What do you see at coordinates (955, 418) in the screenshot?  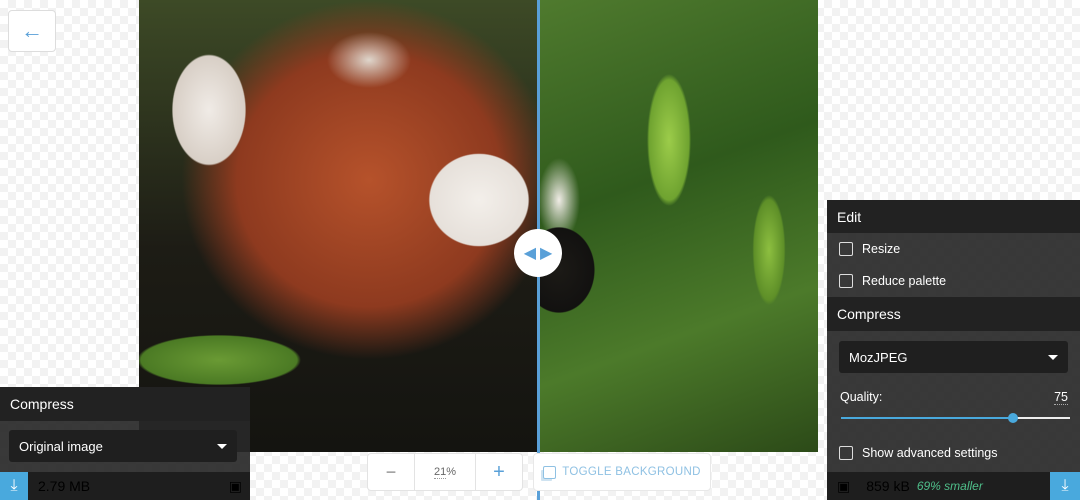 I see `quality-slider` at bounding box center [955, 418].